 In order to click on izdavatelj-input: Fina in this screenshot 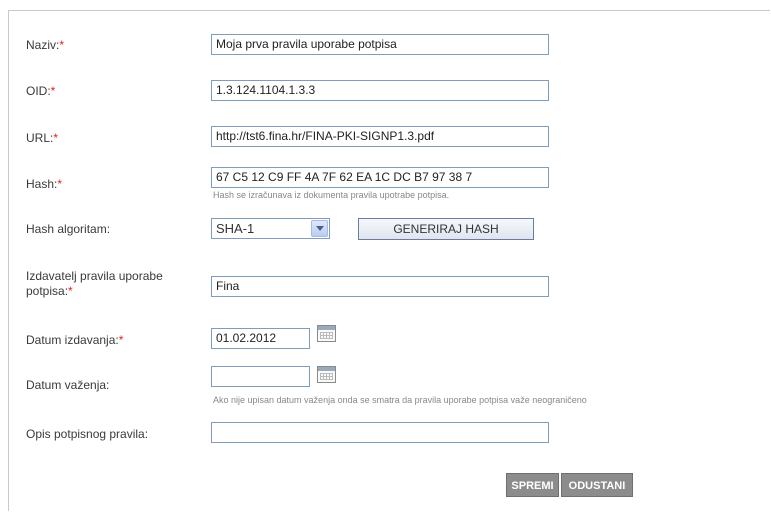, I will do `click(380, 286)`.